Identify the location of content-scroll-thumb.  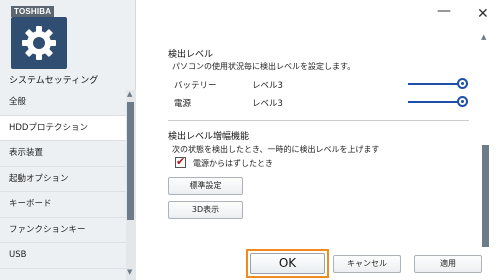
(485, 196).